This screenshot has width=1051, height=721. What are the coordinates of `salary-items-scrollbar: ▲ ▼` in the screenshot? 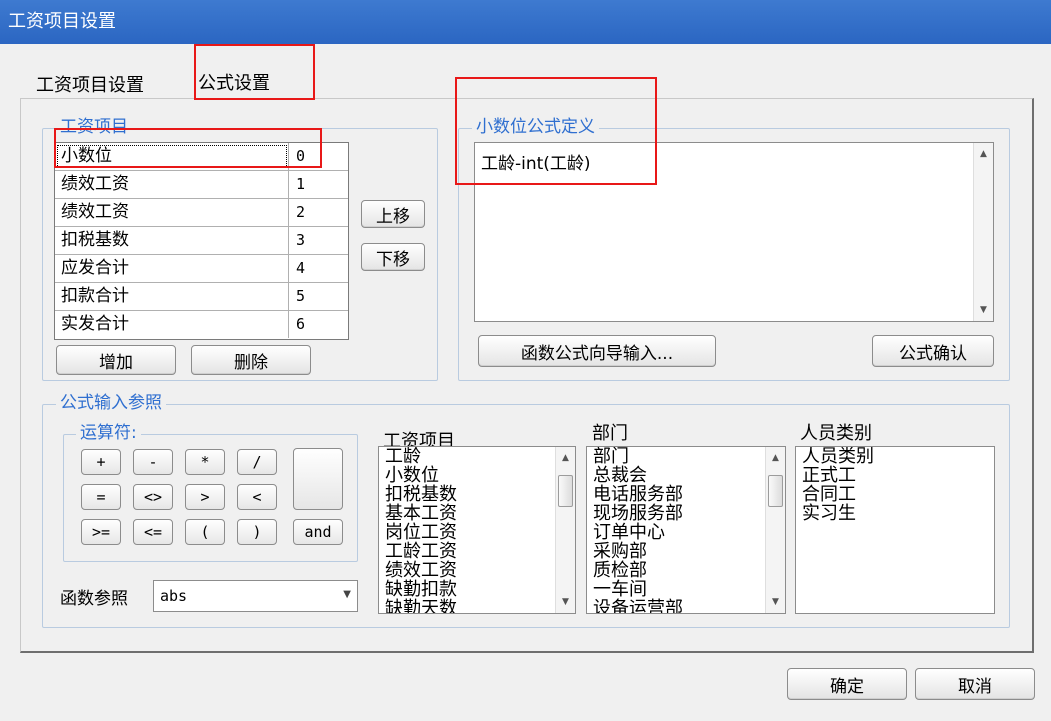 It's located at (565, 530).